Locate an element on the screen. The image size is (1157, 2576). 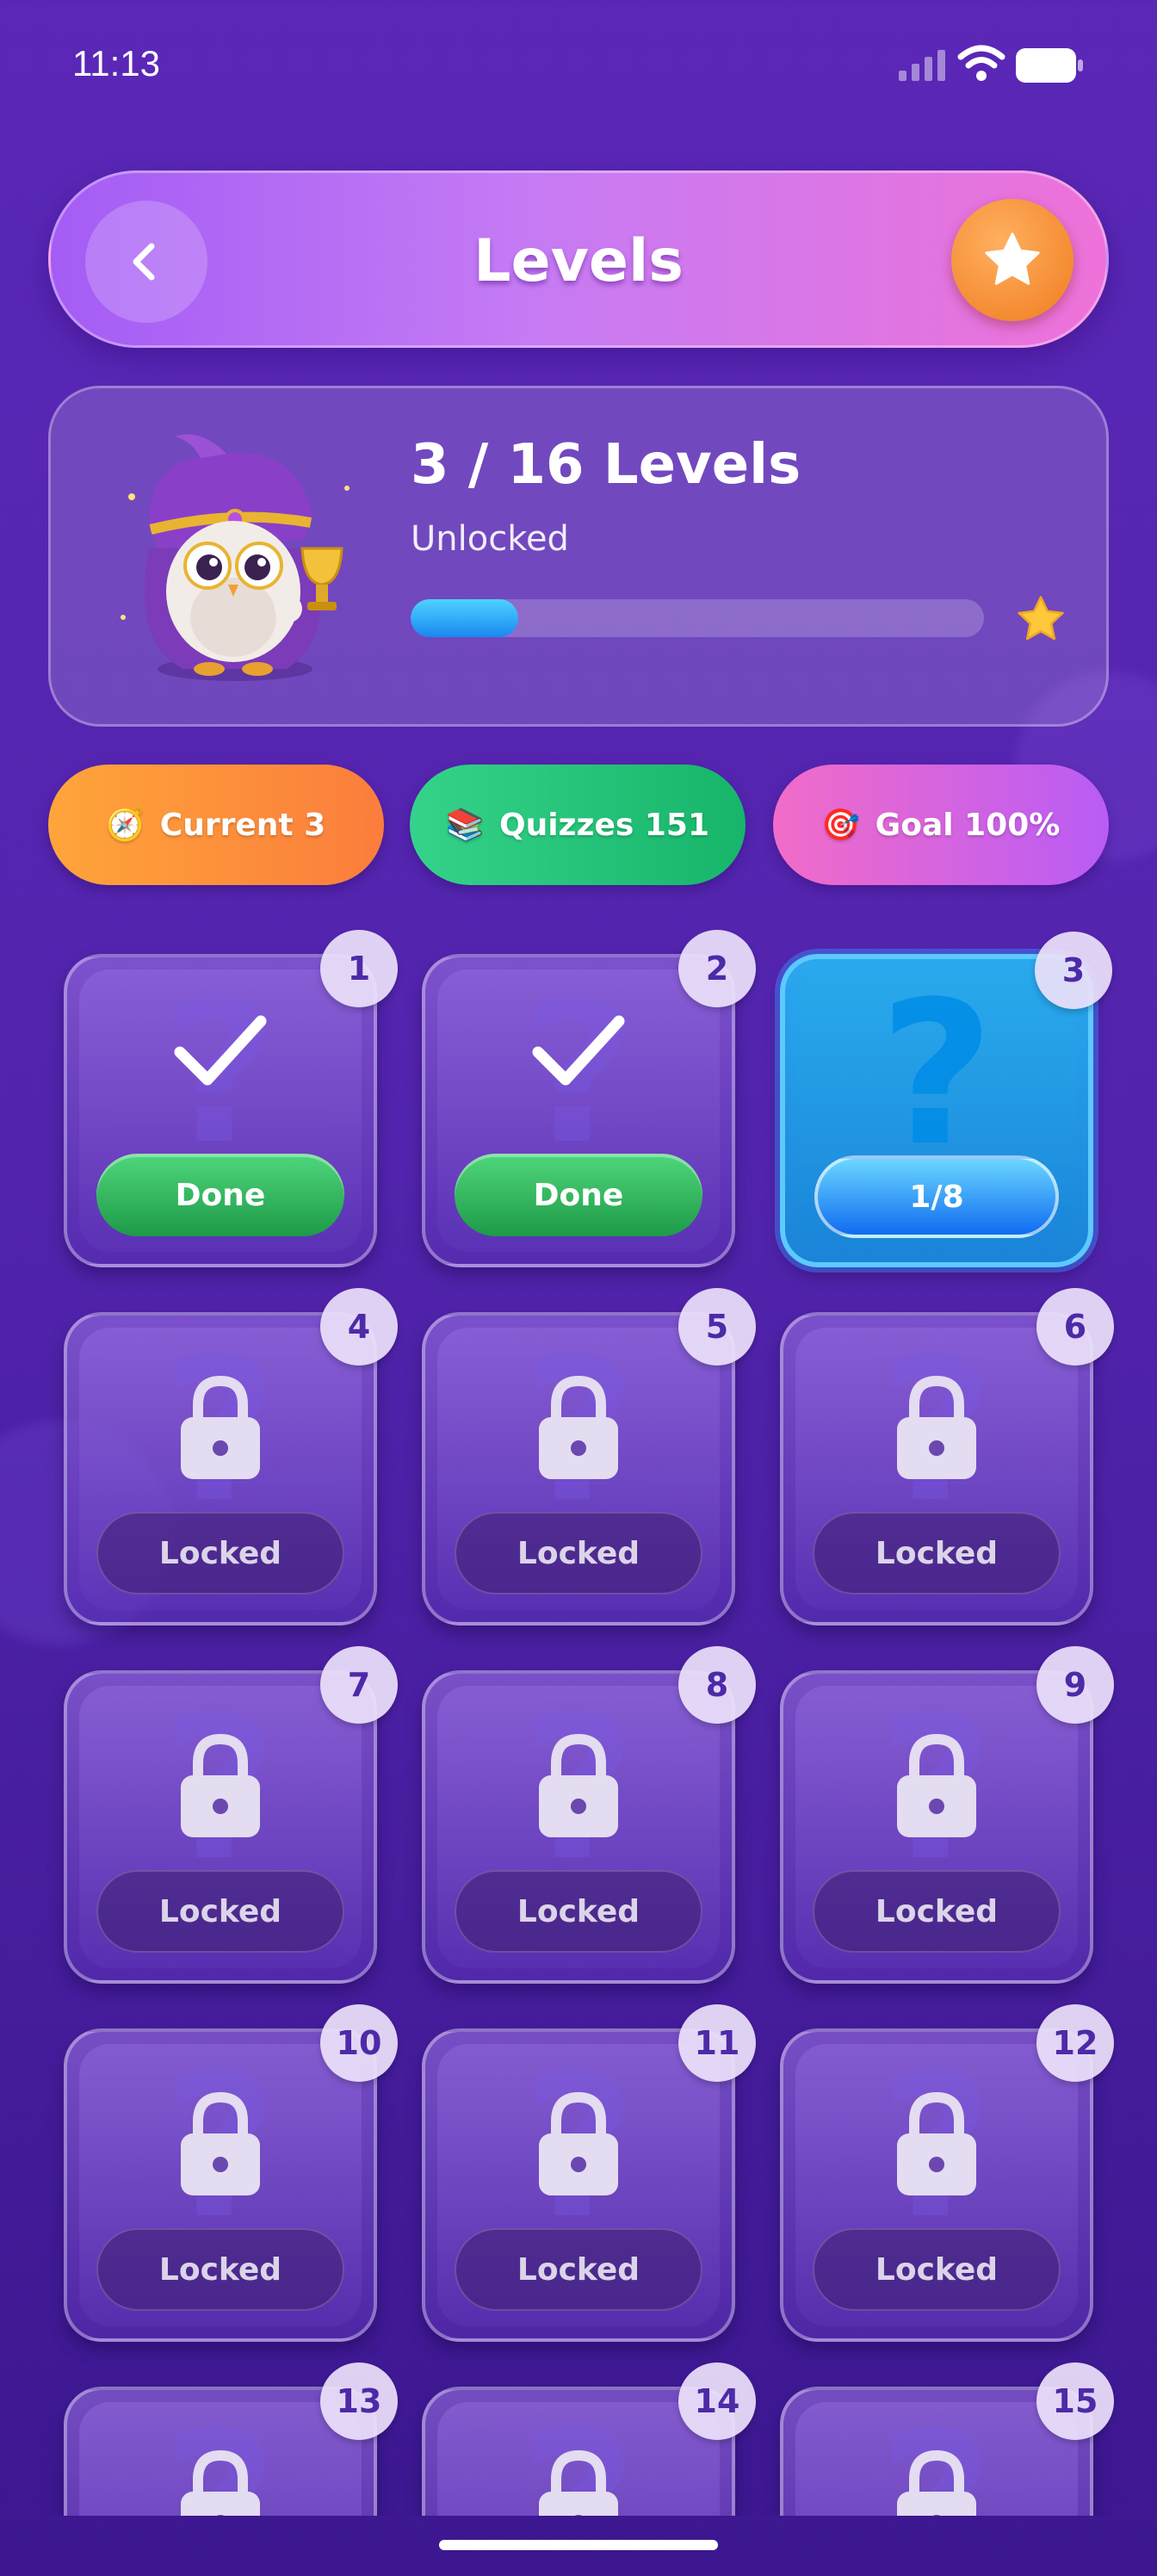
level-tile: ?Locked6 is located at coordinates (947, 1457).